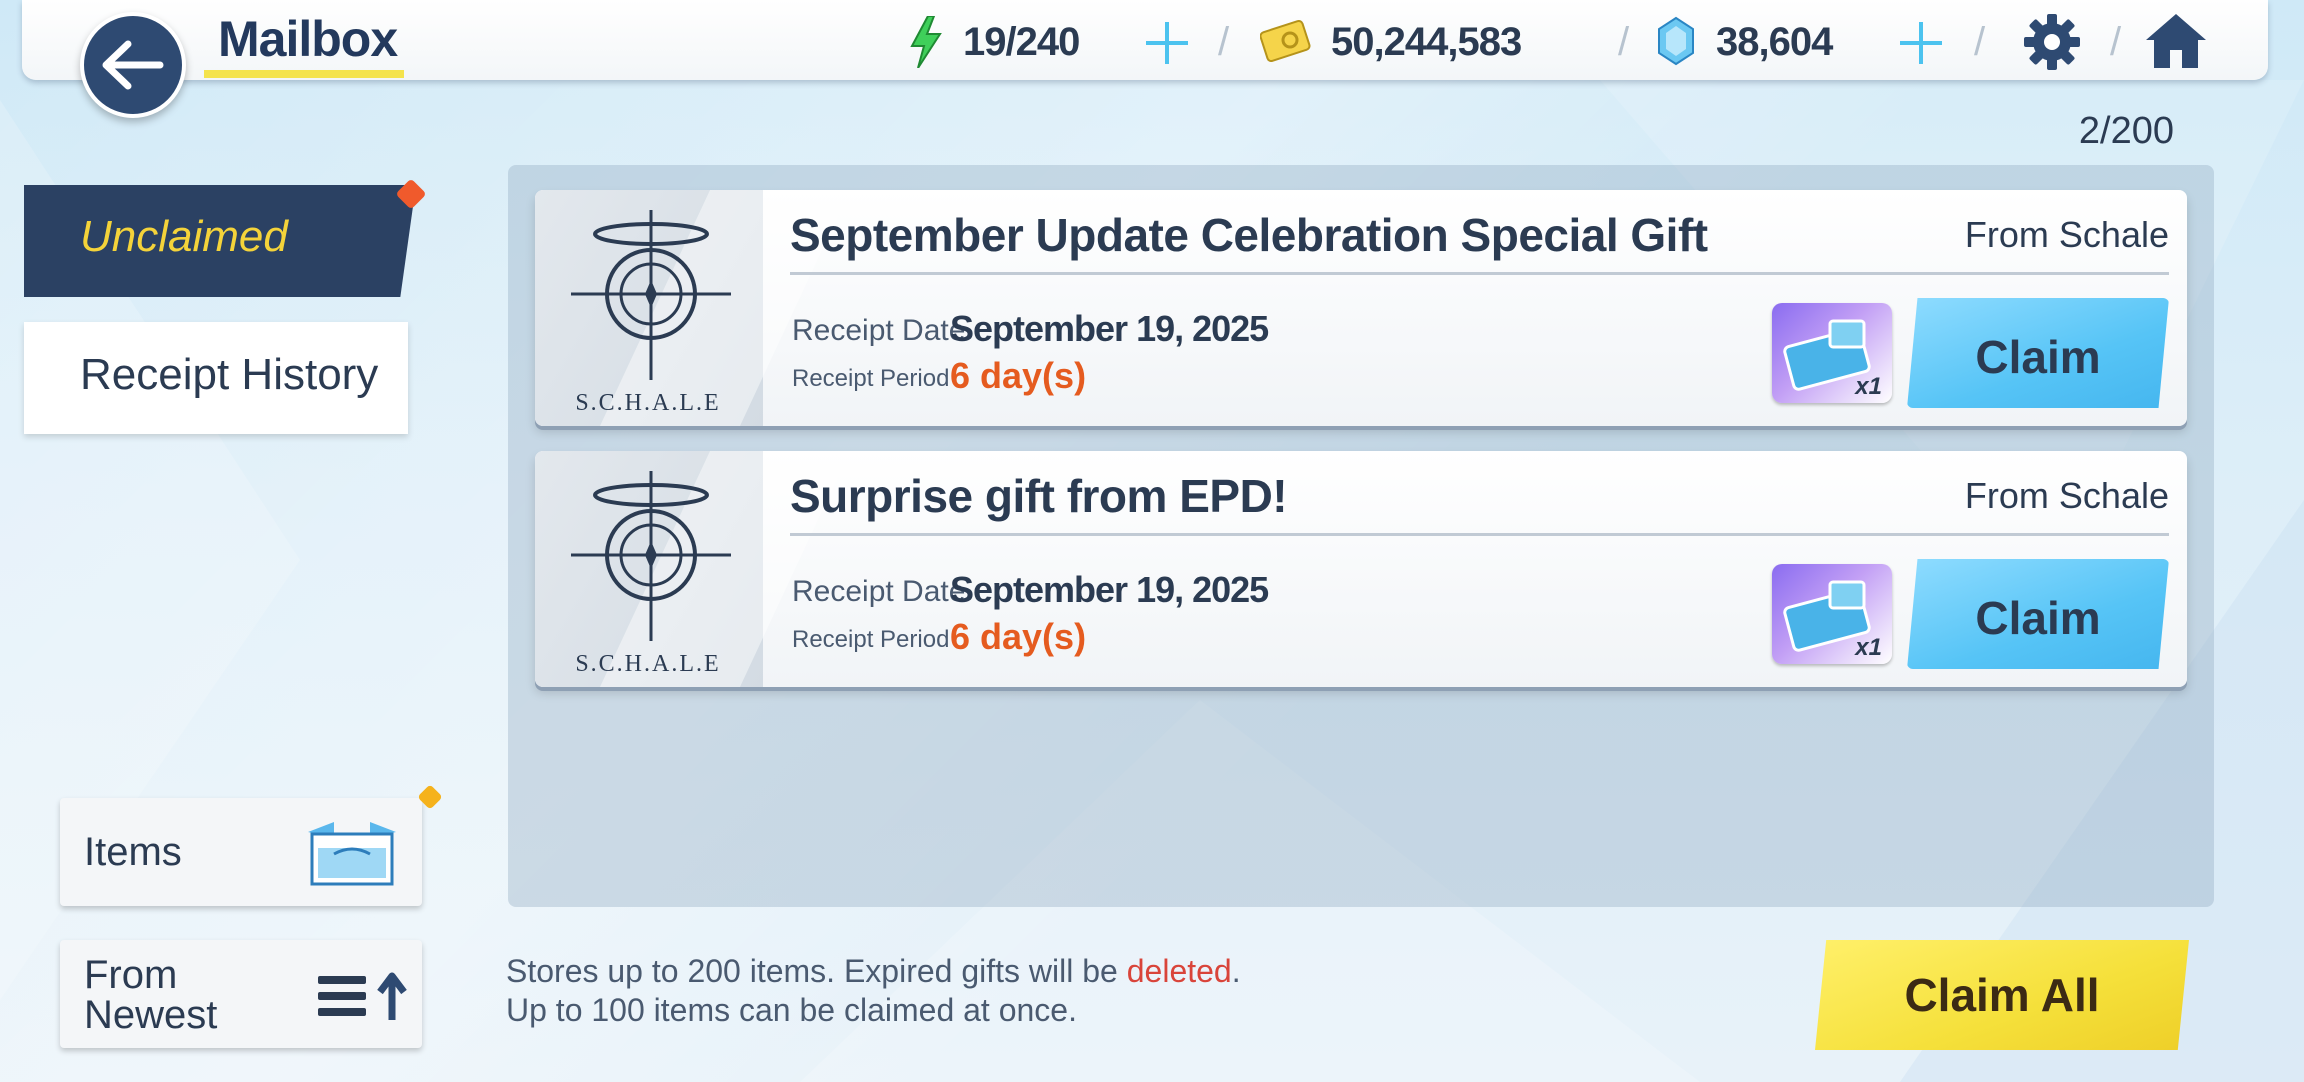 The width and height of the screenshot is (2304, 1082). I want to click on claim-limit-note: Up to 100 items can be claimed at once., so click(791, 1010).